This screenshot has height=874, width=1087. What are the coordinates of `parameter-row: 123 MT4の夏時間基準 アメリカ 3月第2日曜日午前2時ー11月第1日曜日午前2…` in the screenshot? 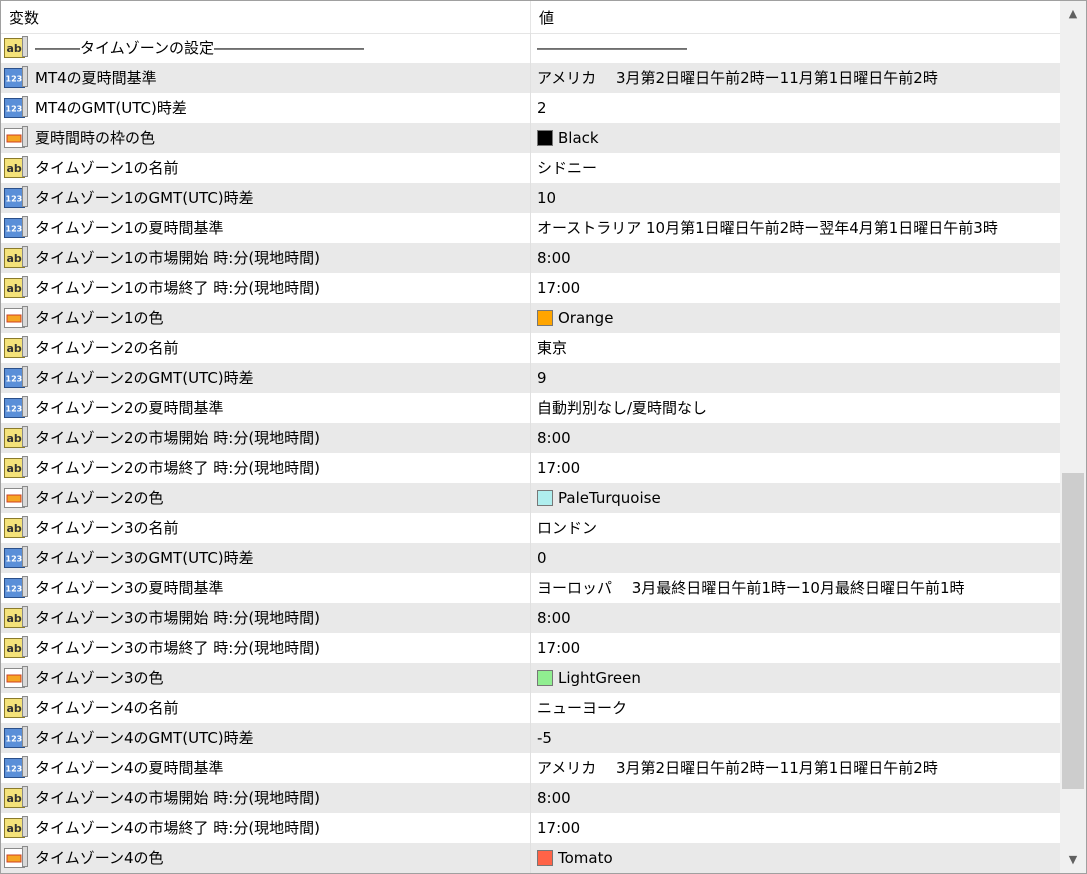 It's located at (530, 78).